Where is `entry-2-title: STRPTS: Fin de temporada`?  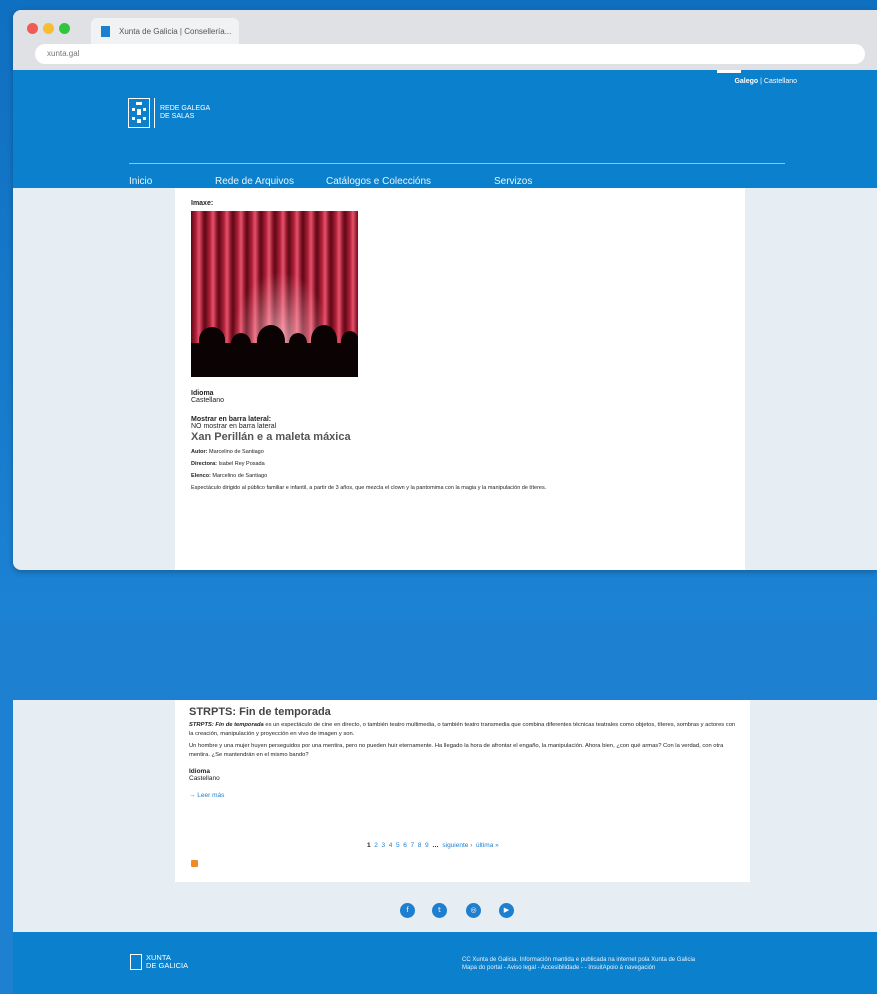 entry-2-title: STRPTS: Fin de temporada is located at coordinates (462, 712).